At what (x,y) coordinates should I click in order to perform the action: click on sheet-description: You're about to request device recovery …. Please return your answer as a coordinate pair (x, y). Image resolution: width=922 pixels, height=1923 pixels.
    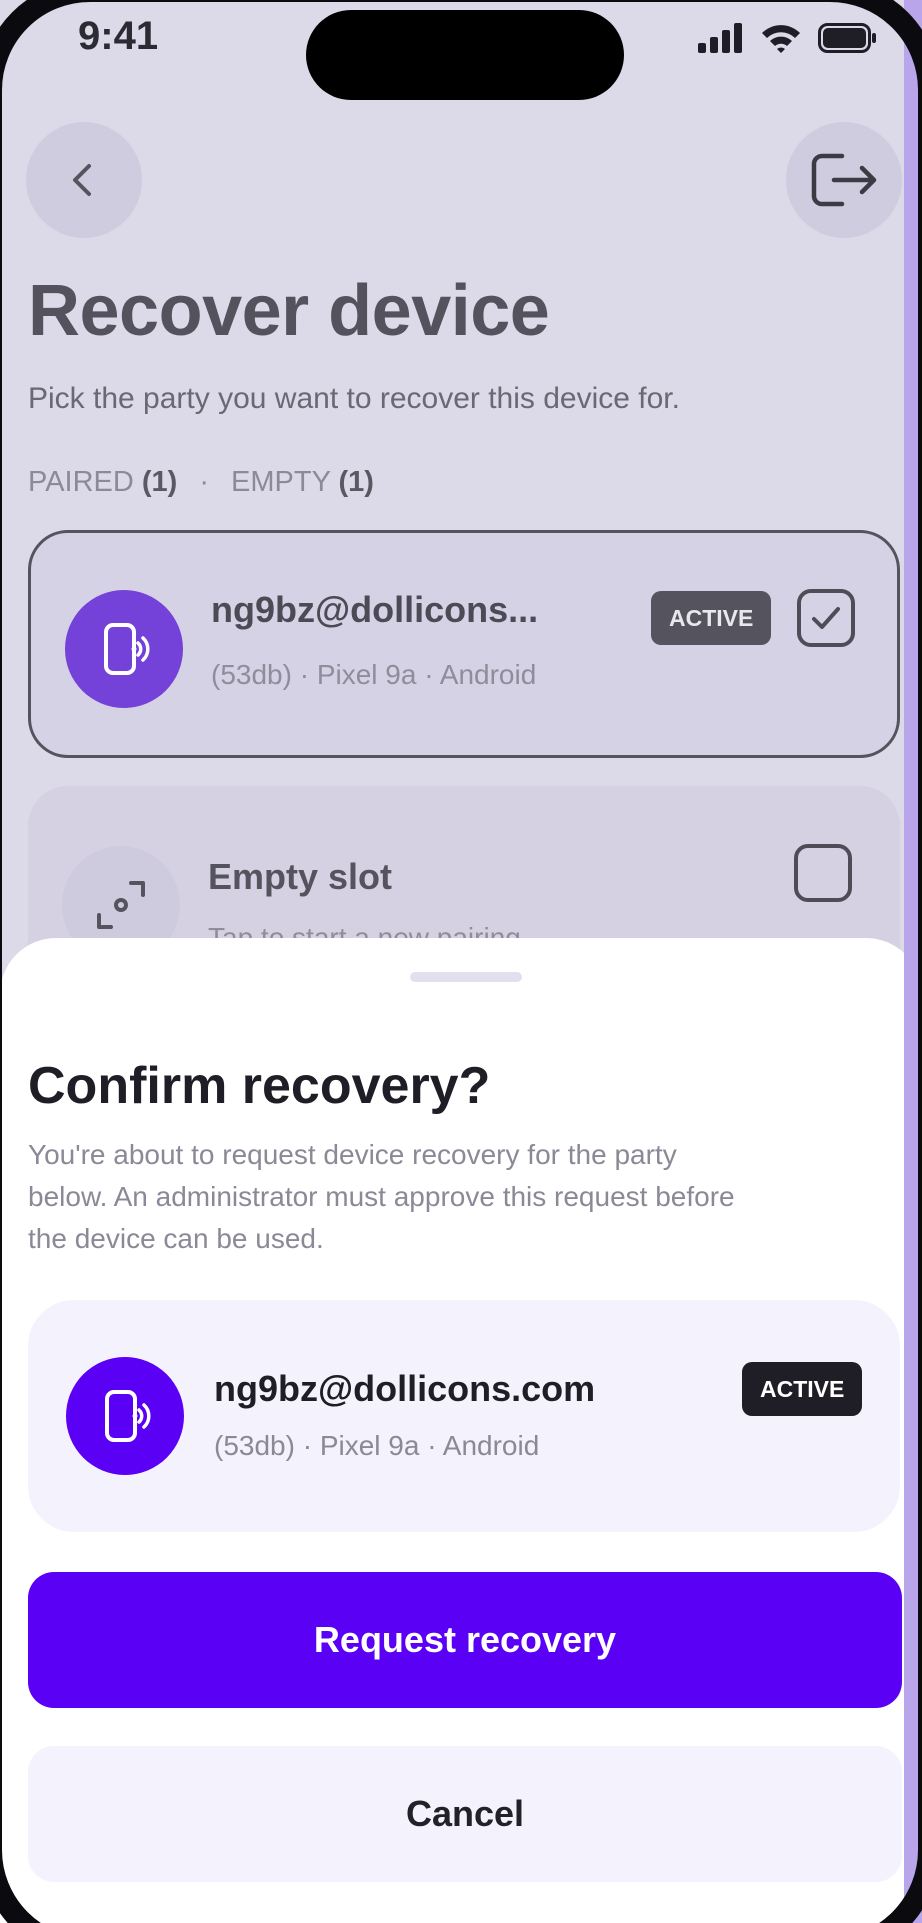
    Looking at the image, I should click on (381, 1196).